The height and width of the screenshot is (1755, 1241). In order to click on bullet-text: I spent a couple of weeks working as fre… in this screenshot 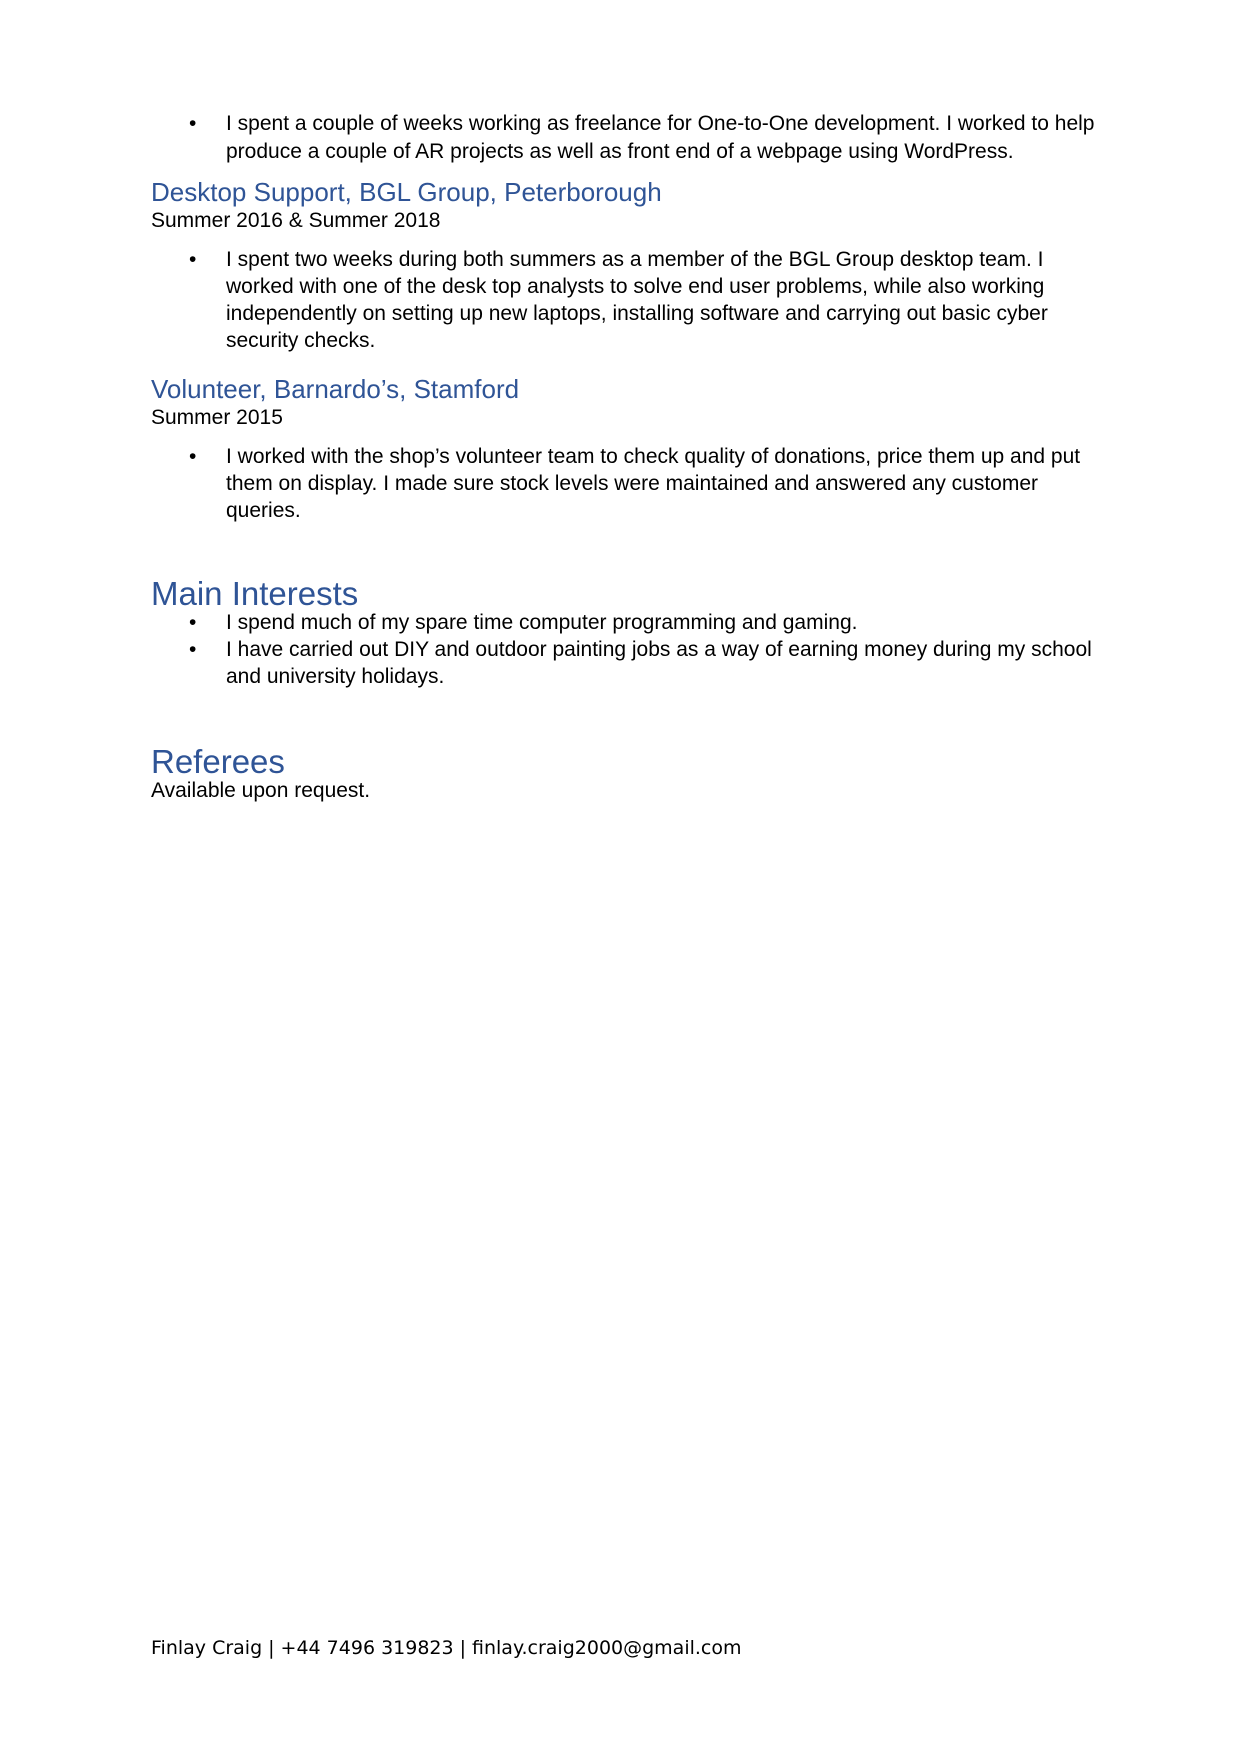, I will do `click(660, 137)`.